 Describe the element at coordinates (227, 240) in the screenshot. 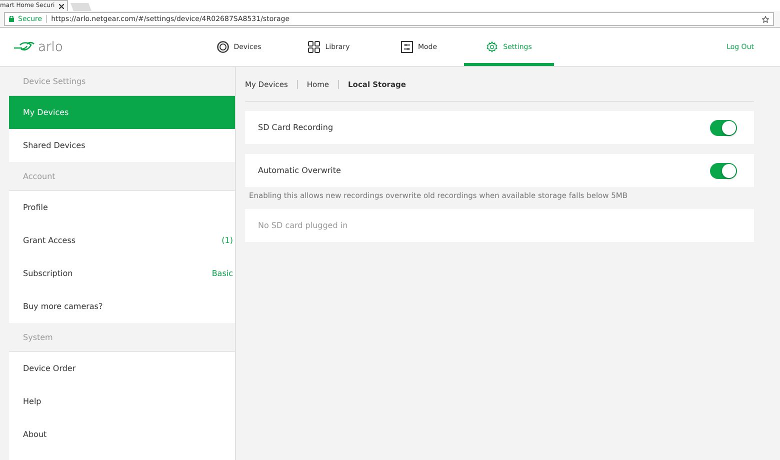

I see `sidebar-item-value: (1)` at that location.